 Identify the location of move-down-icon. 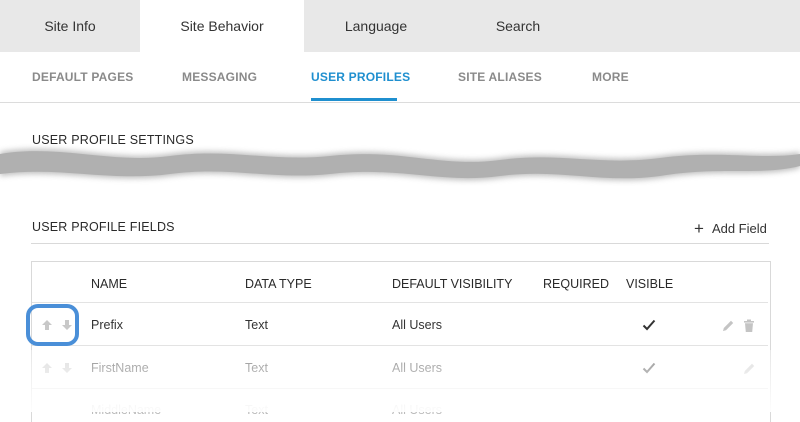
(67, 368).